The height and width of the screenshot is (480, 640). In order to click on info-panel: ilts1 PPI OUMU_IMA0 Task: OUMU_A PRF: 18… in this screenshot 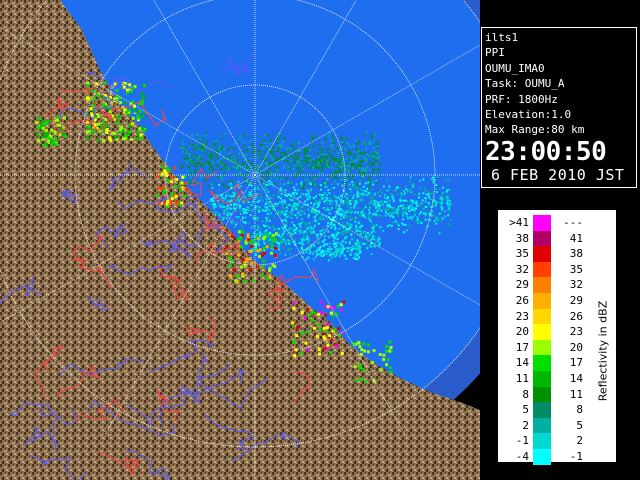, I will do `click(559, 107)`.